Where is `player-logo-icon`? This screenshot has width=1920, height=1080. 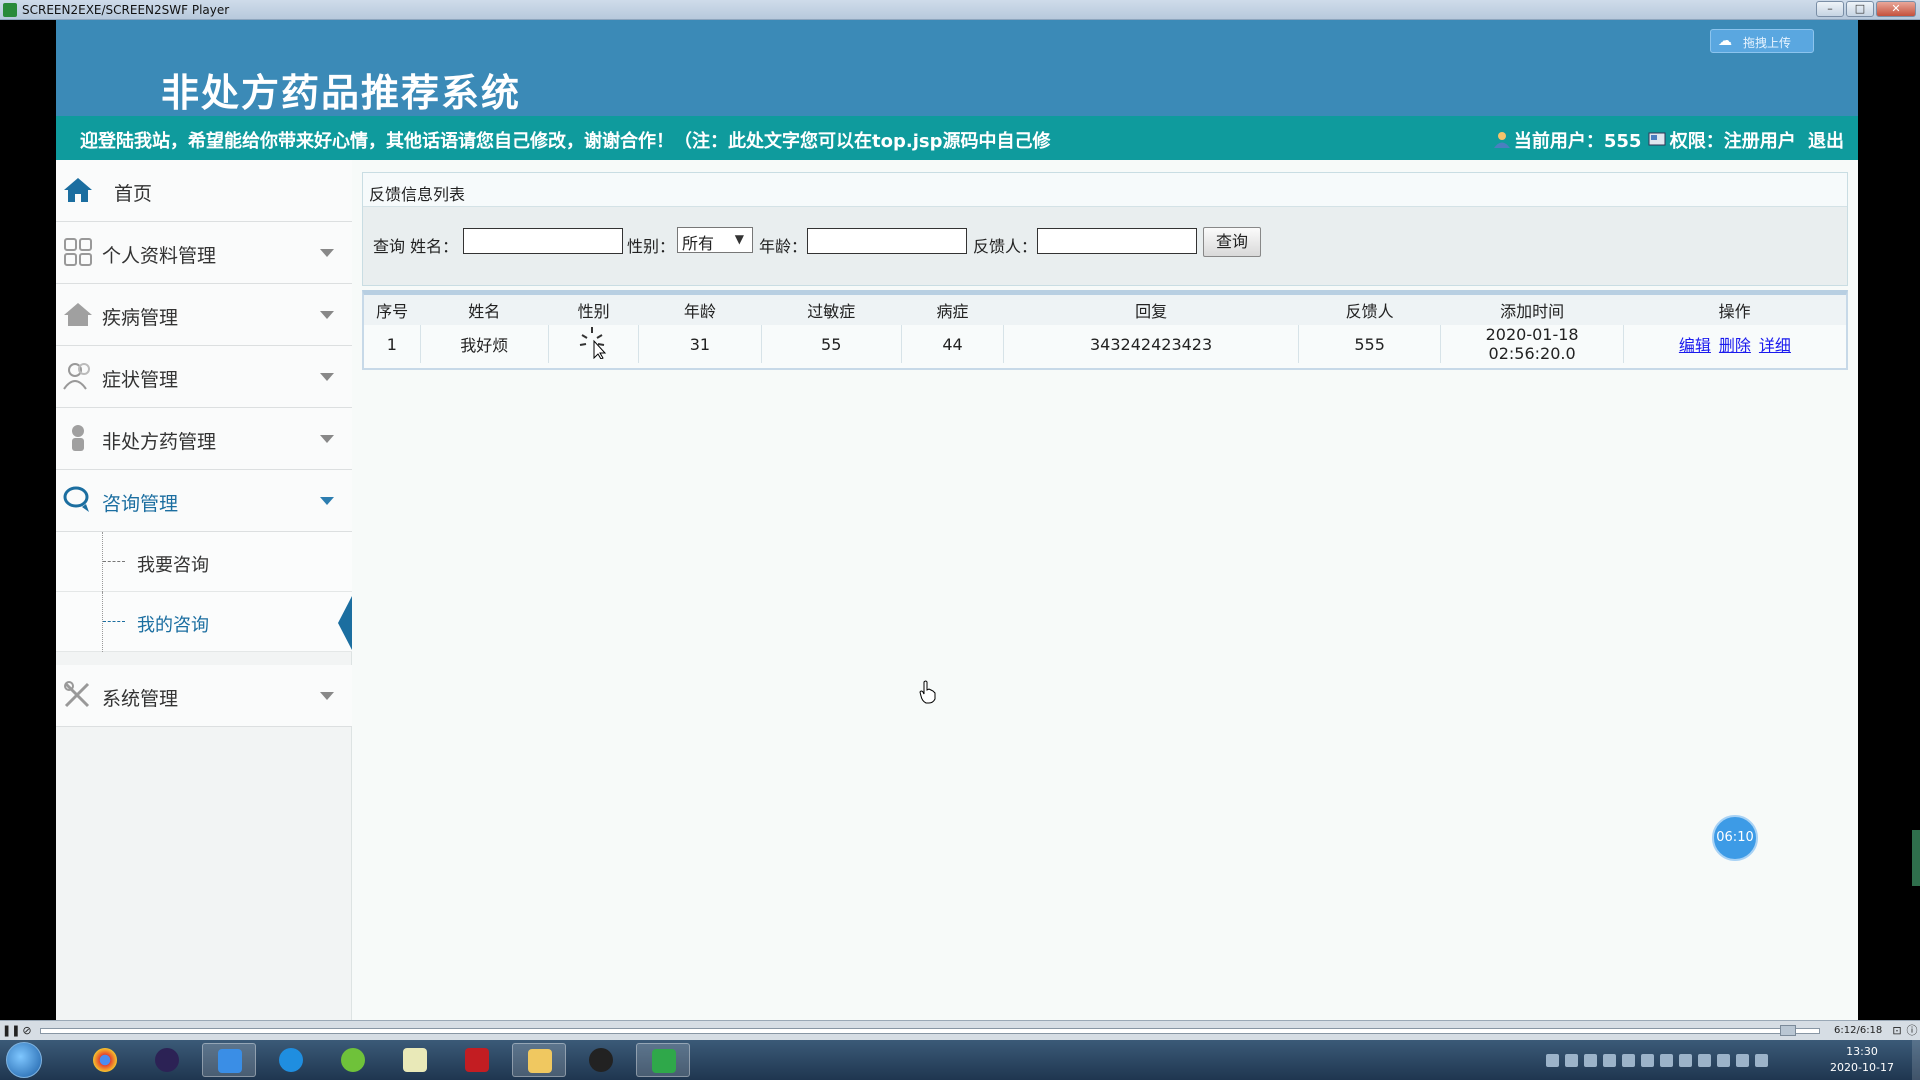 player-logo-icon is located at coordinates (10, 10).